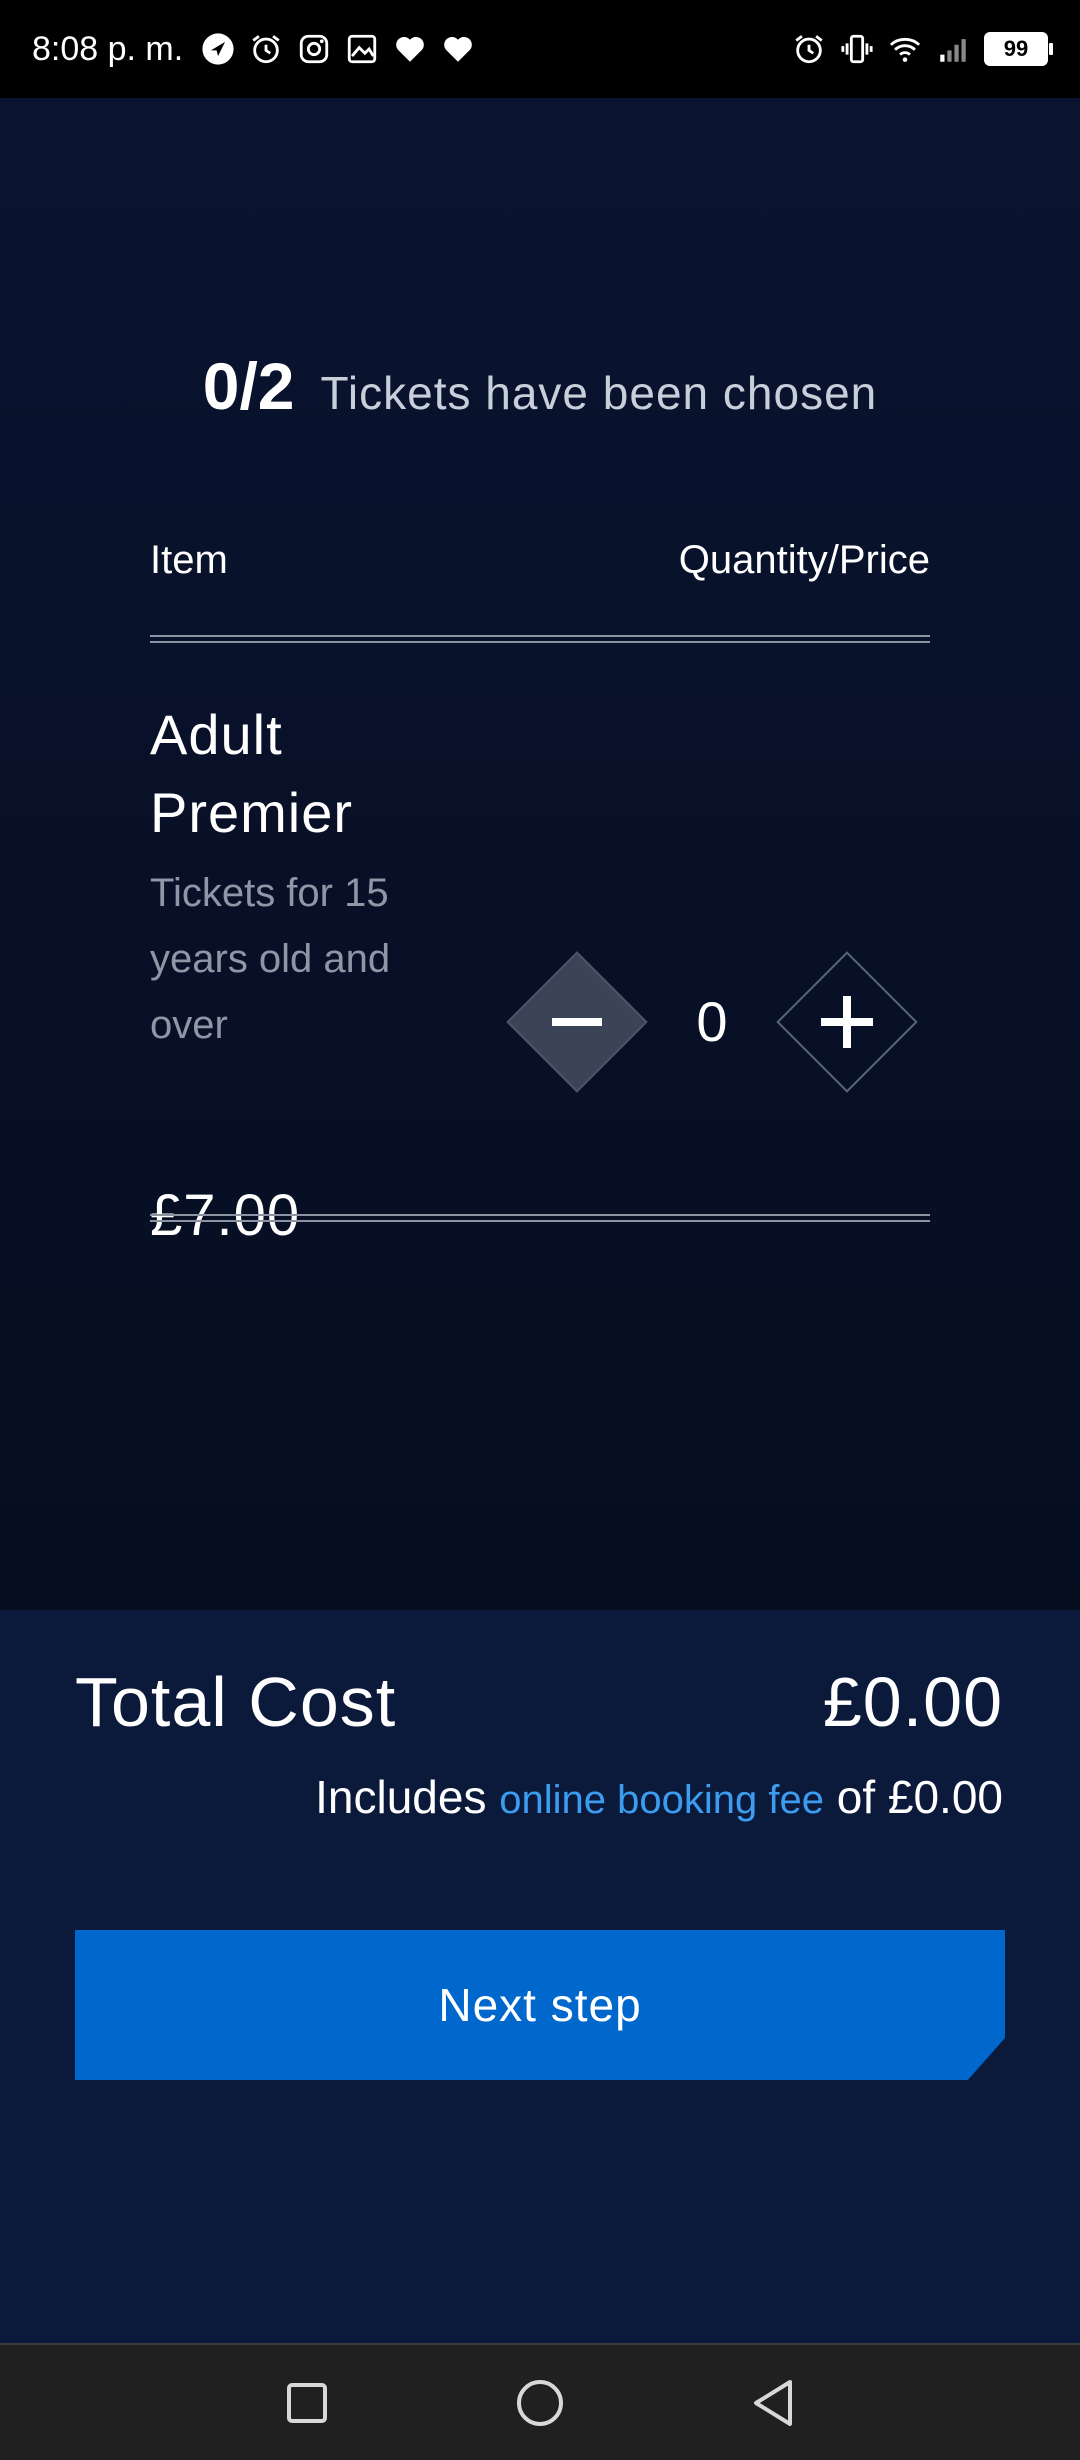 The height and width of the screenshot is (2460, 1080). Describe the element at coordinates (270, 959) in the screenshot. I see `ticket-description: Tickets for 15 years old and over` at that location.